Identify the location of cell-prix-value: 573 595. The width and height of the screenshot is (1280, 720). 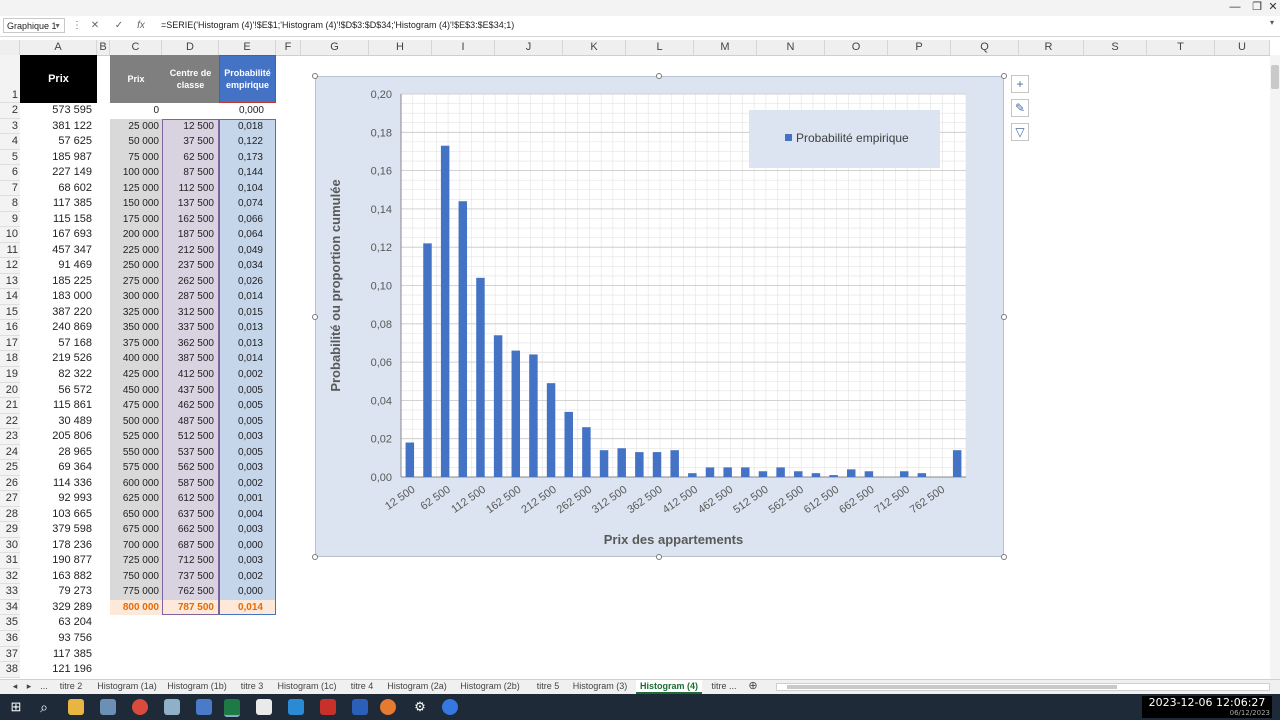
(56, 111).